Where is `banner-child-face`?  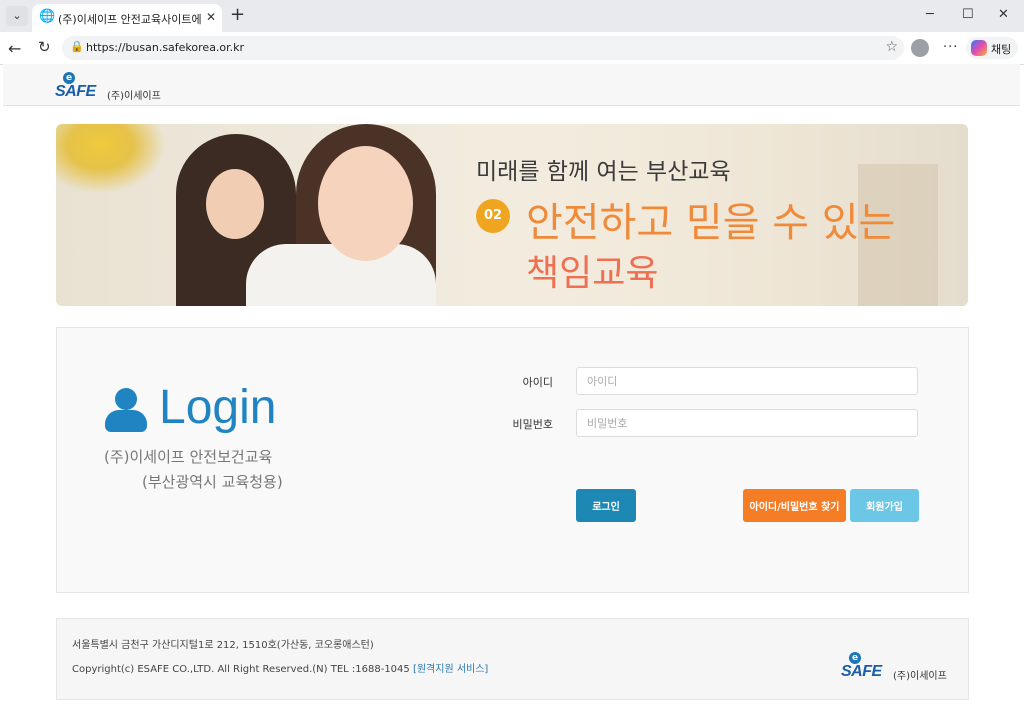
banner-child-face is located at coordinates (235, 204).